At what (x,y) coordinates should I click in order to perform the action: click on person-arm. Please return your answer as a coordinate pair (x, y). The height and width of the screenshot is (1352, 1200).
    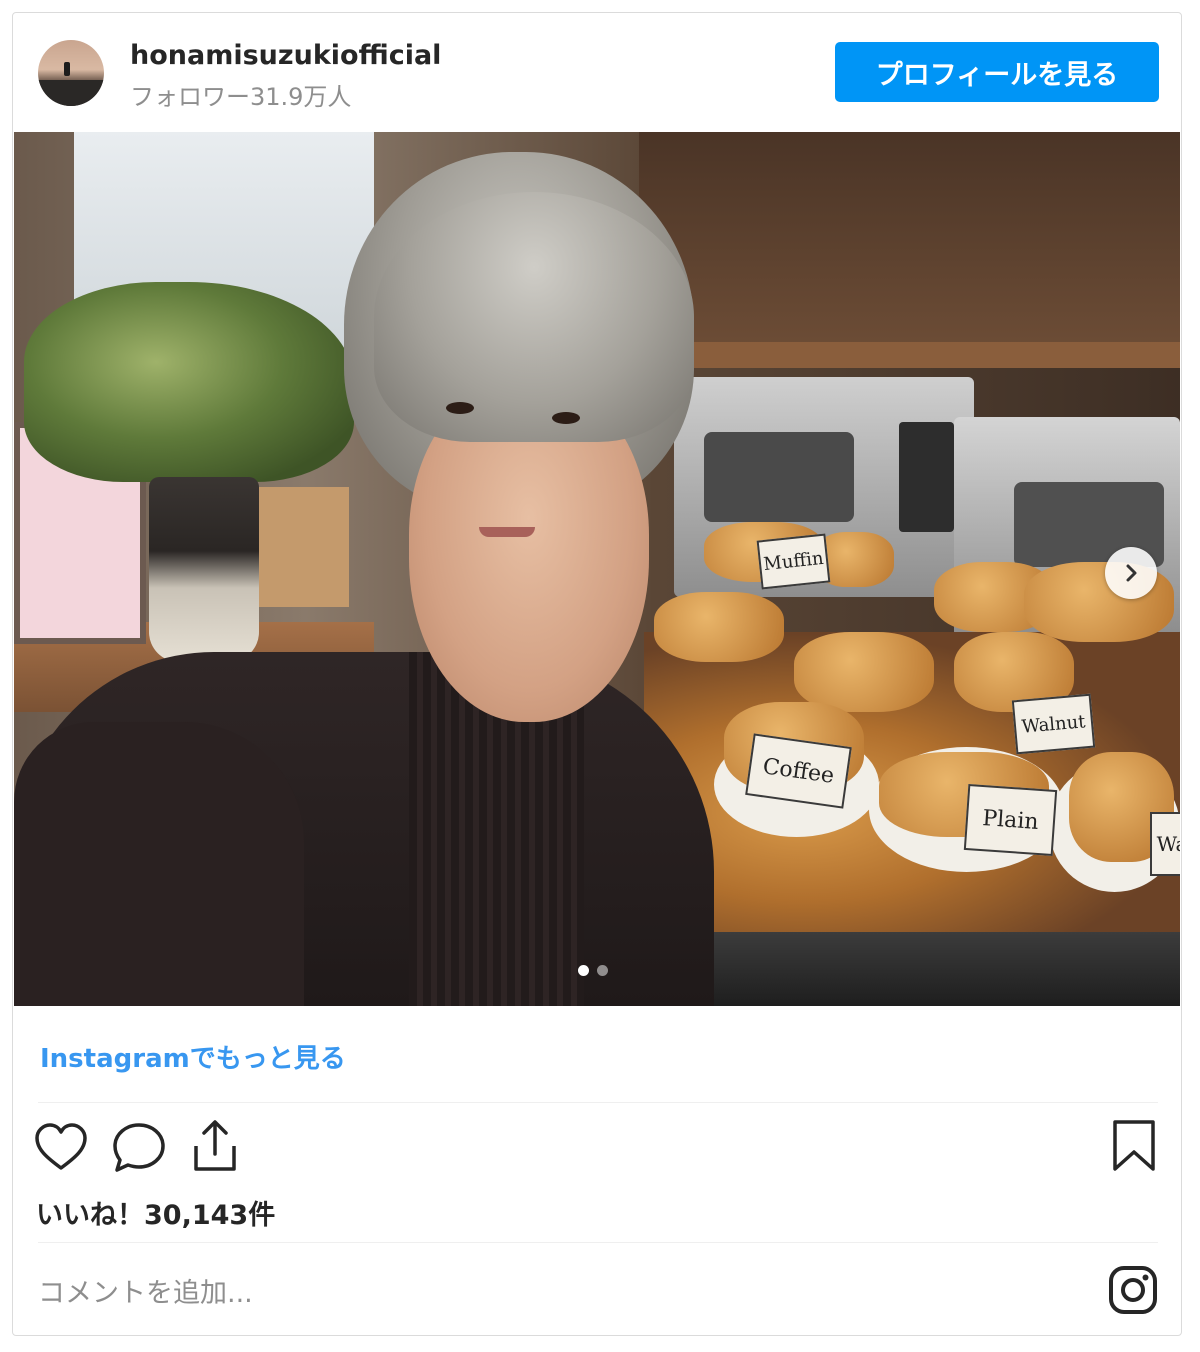
    Looking at the image, I should click on (159, 864).